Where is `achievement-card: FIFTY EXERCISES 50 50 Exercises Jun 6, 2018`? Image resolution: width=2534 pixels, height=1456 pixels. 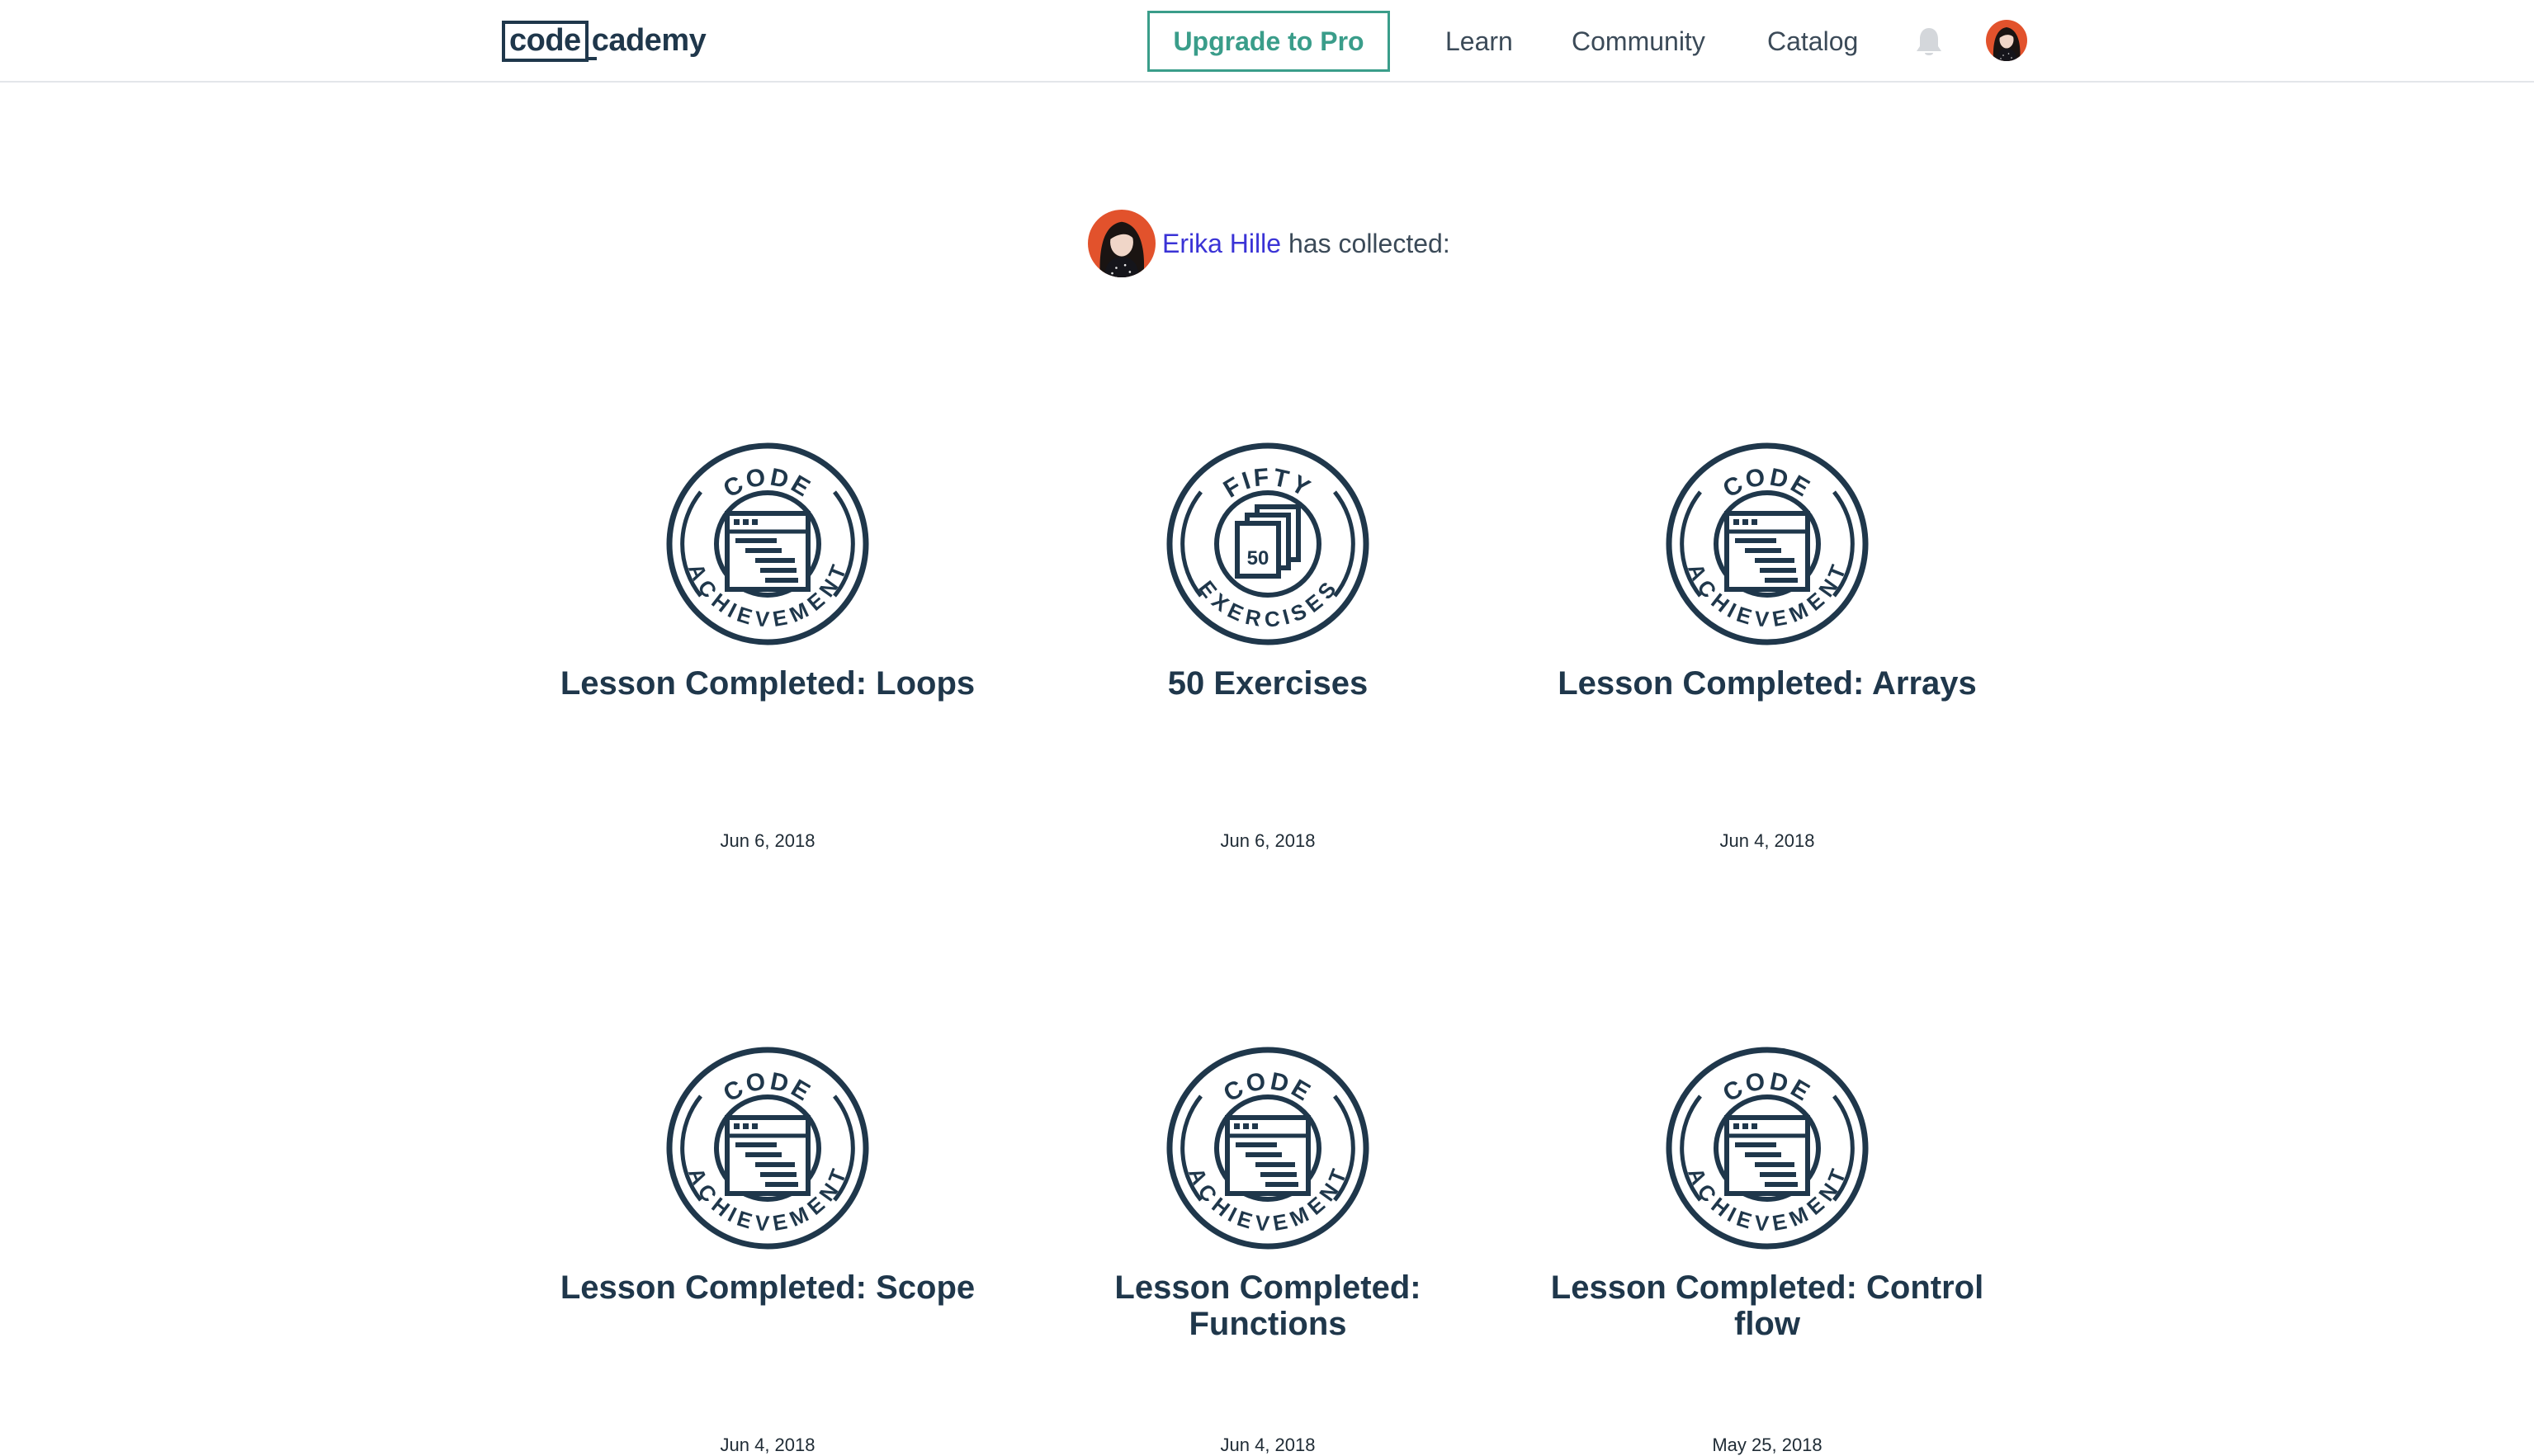 achievement-card: FIFTY EXERCISES 50 50 Exercises Jun 6, 2018 is located at coordinates (1268, 646).